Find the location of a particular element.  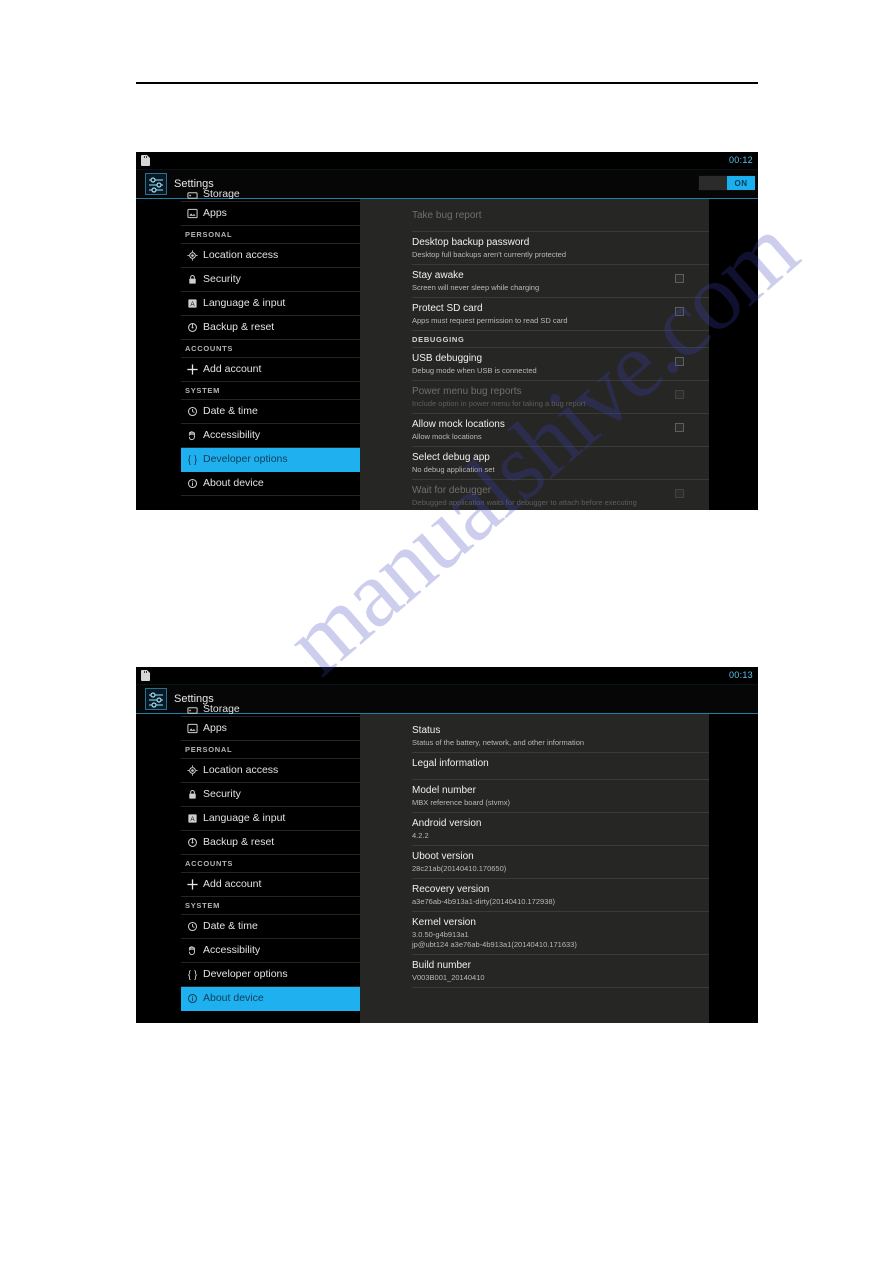

sidebar-item-label: Date & time is located at coordinates (230, 926).